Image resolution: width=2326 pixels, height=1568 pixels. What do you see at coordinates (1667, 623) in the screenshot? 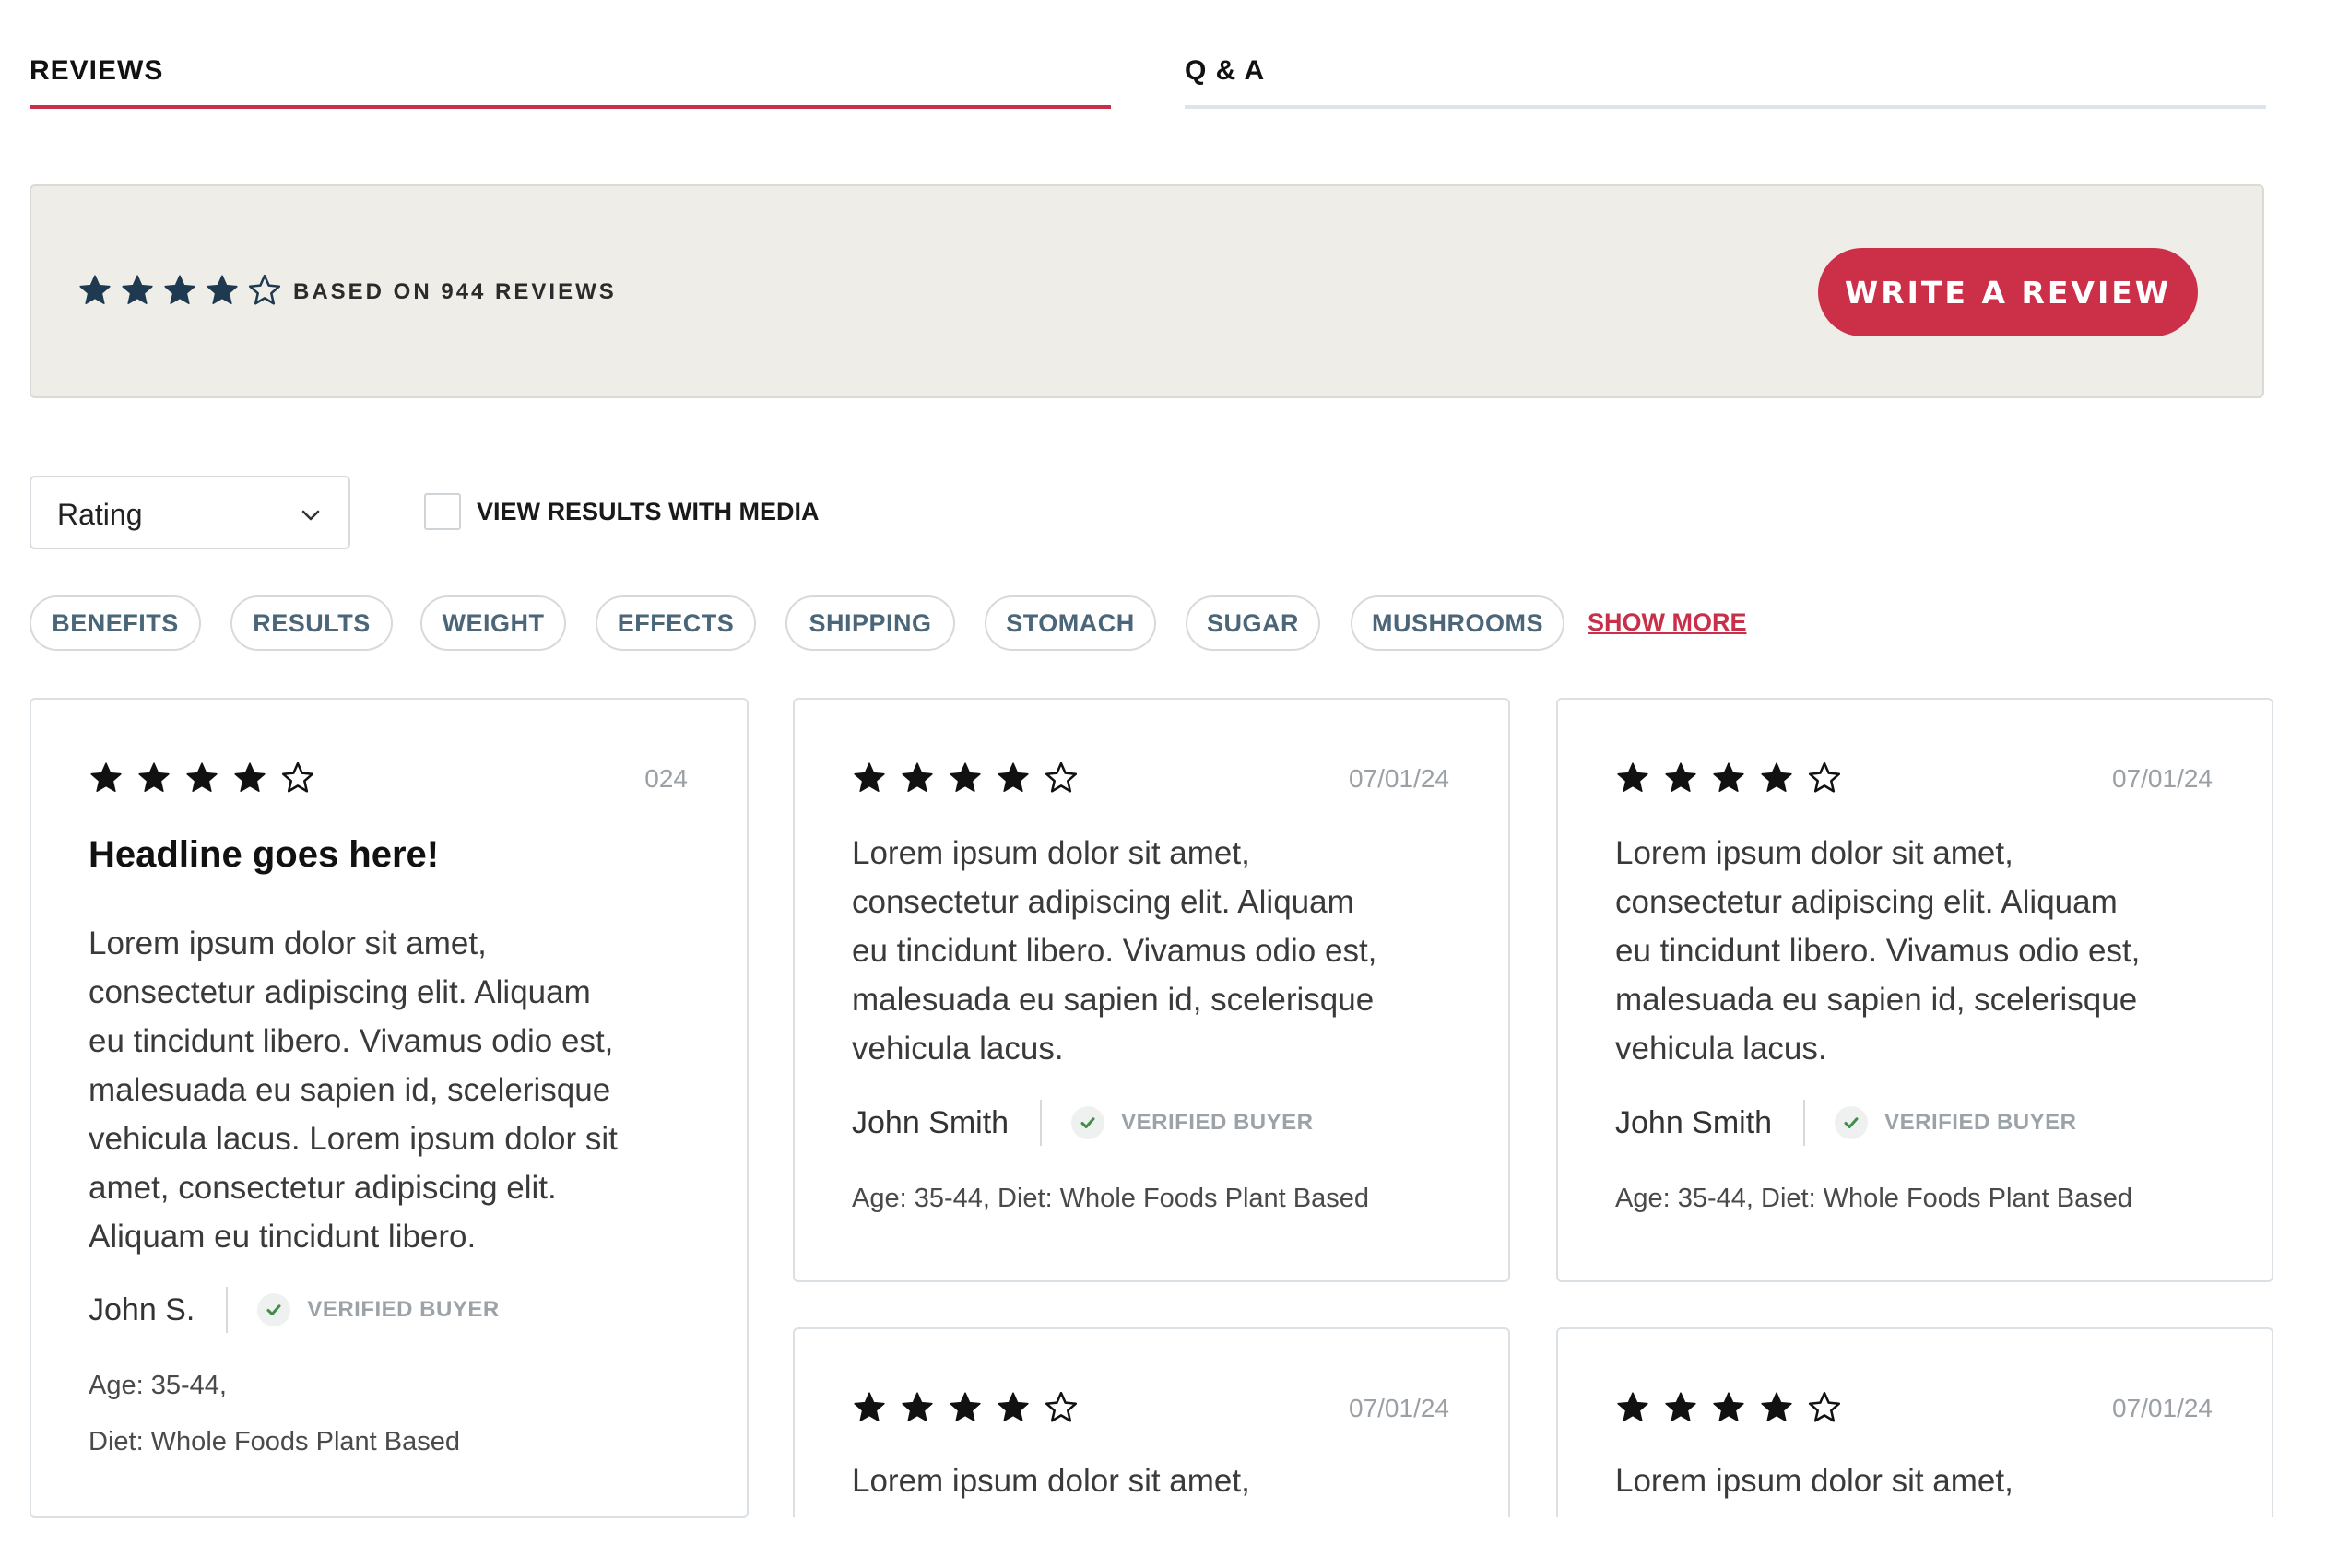
I see `show-more-link: SHOW MORE` at bounding box center [1667, 623].